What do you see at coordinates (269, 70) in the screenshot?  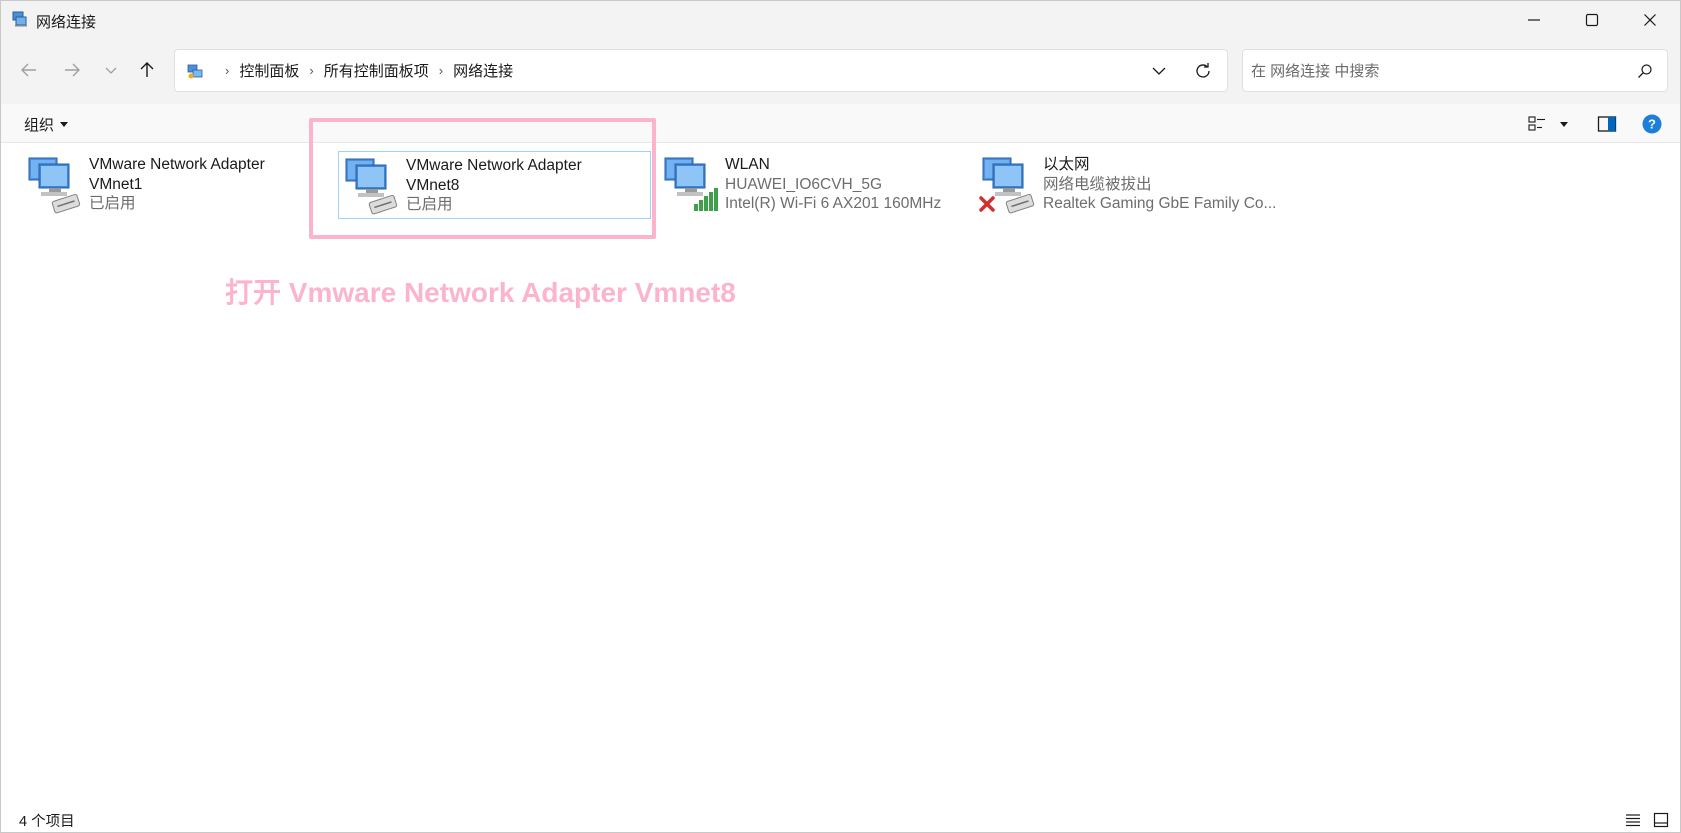 I see `breadcrumb-control-panel: 控制面板` at bounding box center [269, 70].